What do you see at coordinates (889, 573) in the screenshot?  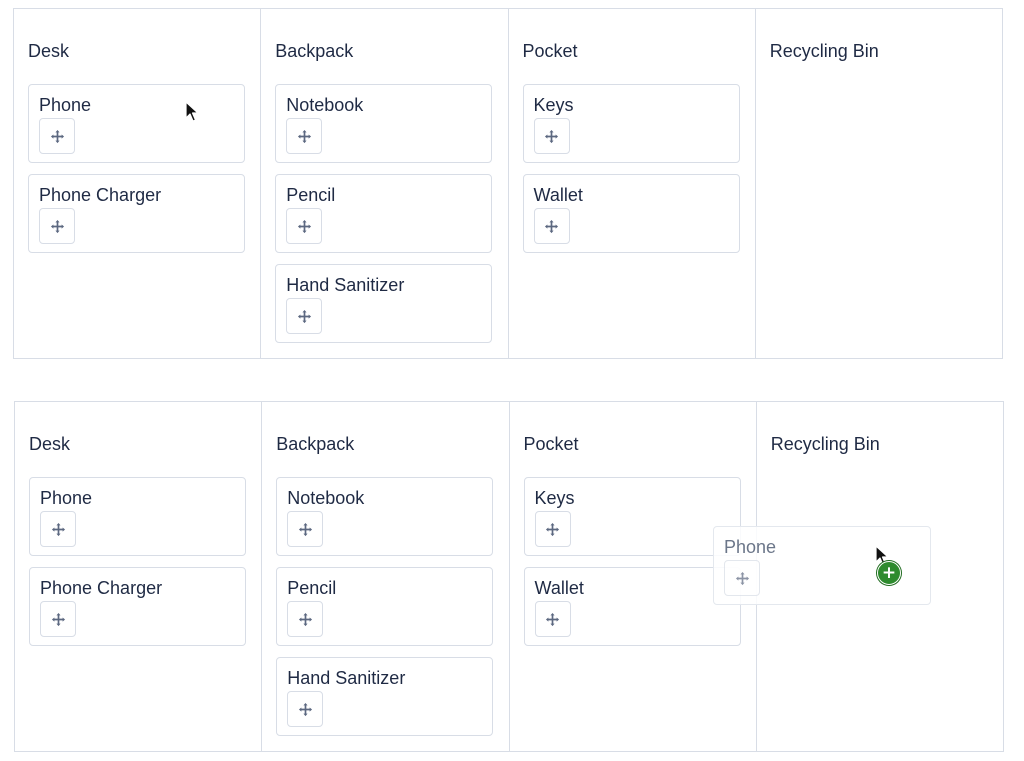 I see `plus-circle-icon: +` at bounding box center [889, 573].